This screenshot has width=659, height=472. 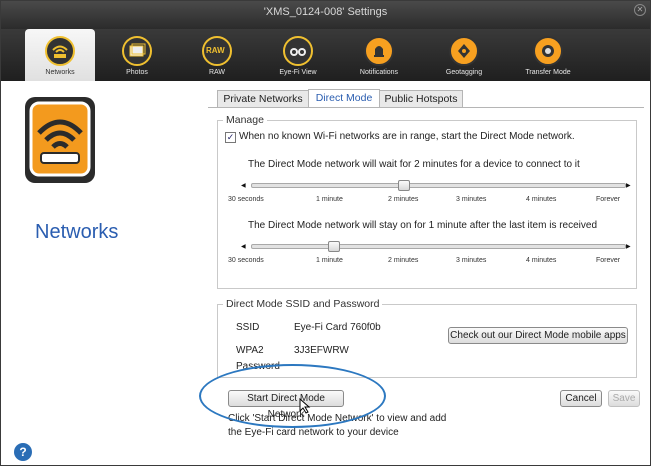 What do you see at coordinates (404, 185) in the screenshot?
I see `slider1-thumb` at bounding box center [404, 185].